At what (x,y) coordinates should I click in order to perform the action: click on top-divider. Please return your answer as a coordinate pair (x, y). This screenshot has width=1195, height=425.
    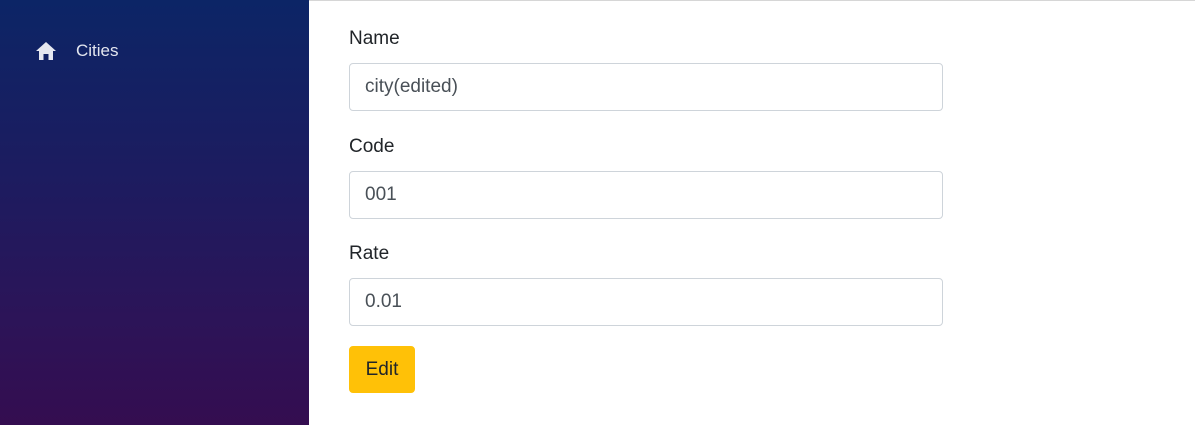
    Looking at the image, I should click on (752, 0).